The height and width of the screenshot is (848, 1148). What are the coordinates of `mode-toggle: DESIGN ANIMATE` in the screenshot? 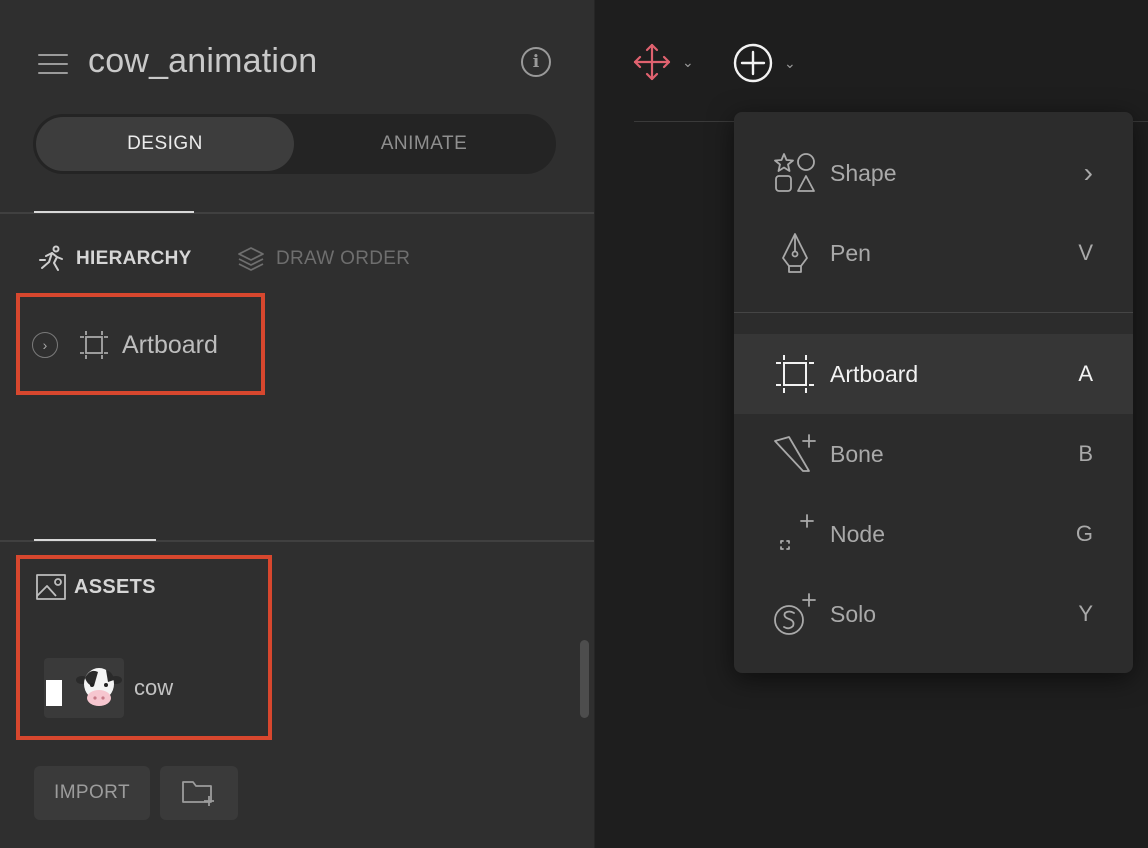 It's located at (294, 144).